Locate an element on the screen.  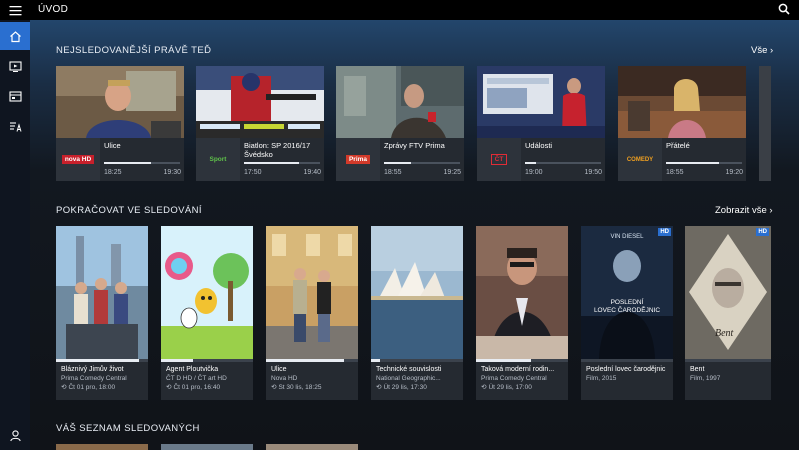
end-time: 19:30 is located at coordinates (172, 172).